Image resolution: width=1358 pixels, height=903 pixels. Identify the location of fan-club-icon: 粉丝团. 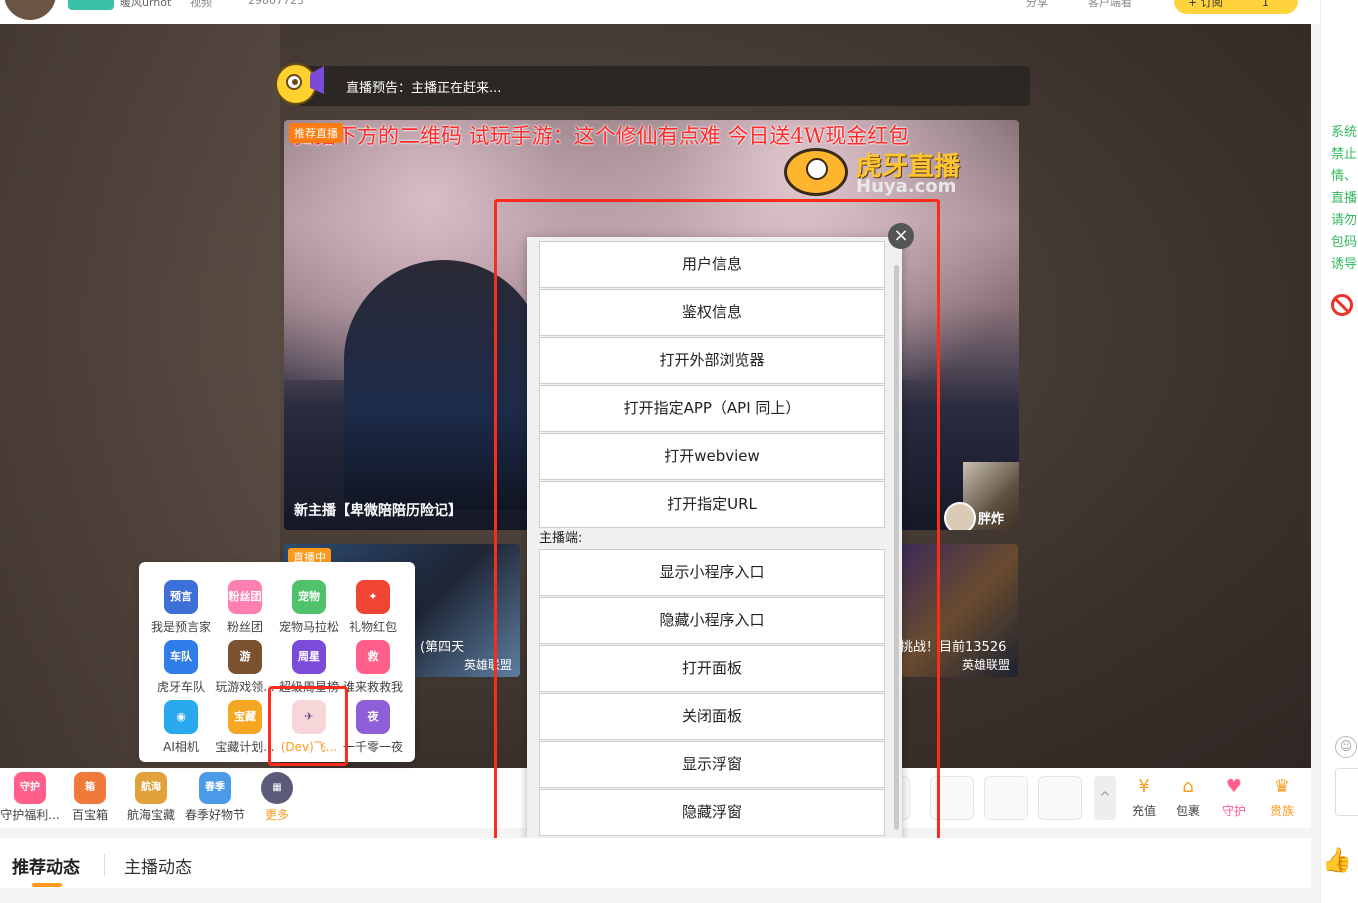
(245, 597).